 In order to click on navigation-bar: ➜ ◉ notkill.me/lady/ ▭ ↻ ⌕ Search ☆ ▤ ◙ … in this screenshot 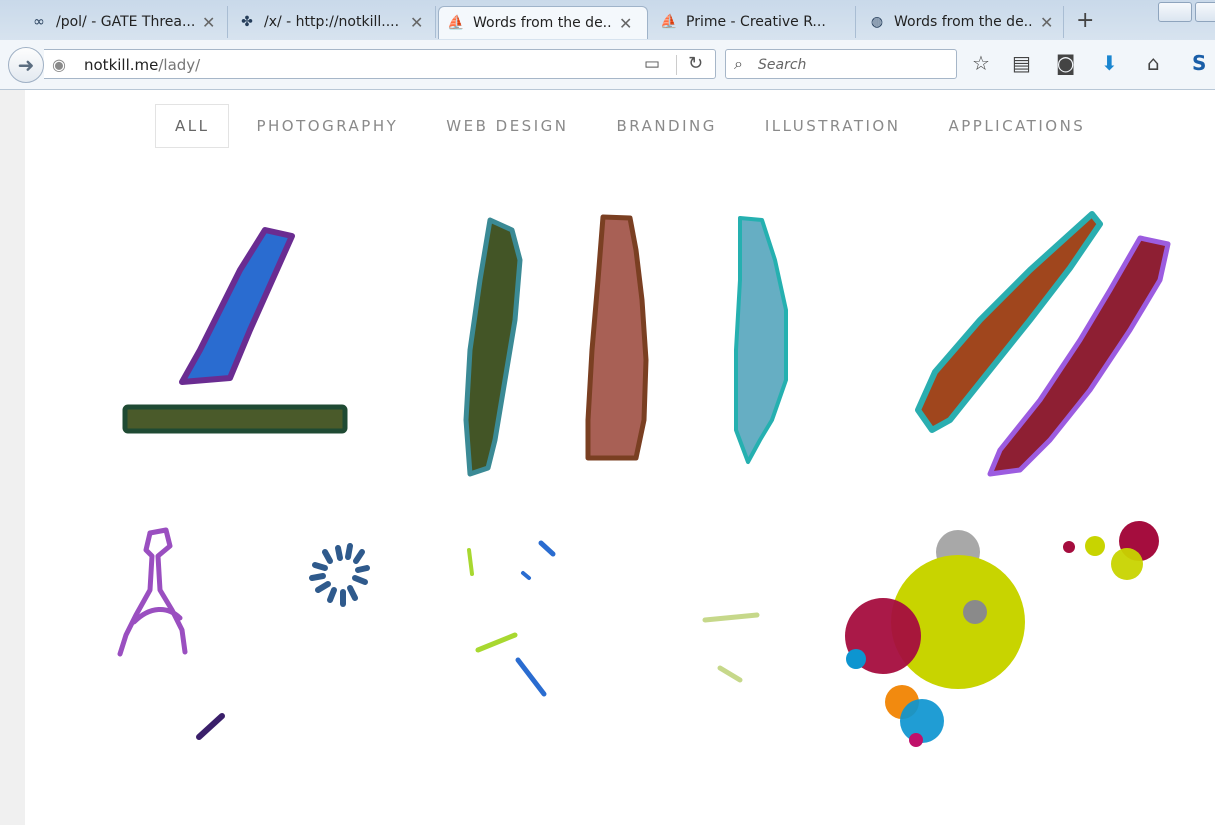, I will do `click(607, 65)`.